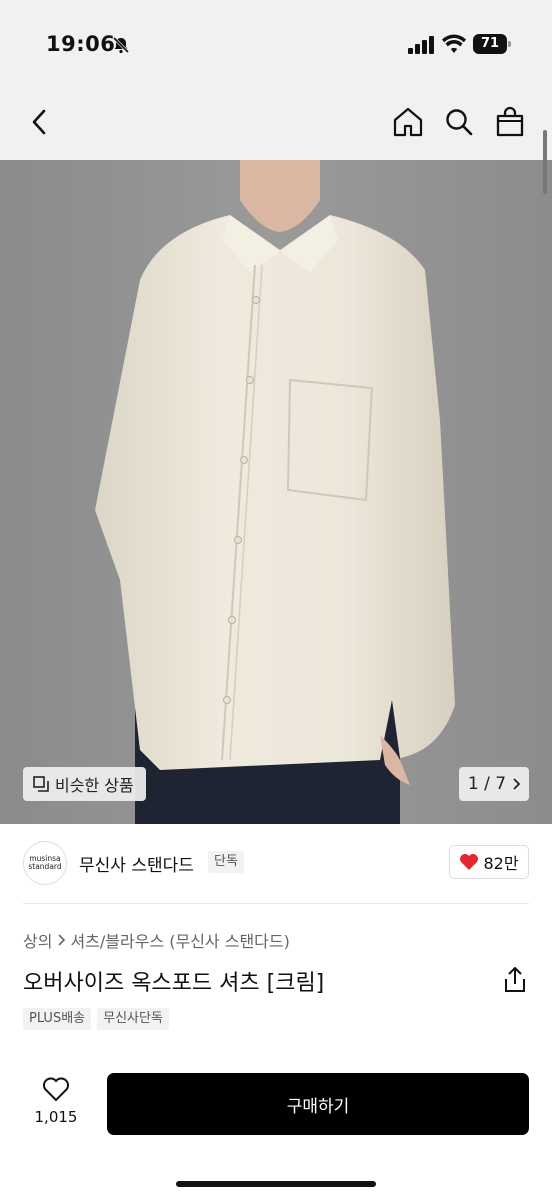 This screenshot has width=552, height=1200. What do you see at coordinates (226, 862) in the screenshot?
I see `exclusive-badge: 단독` at bounding box center [226, 862].